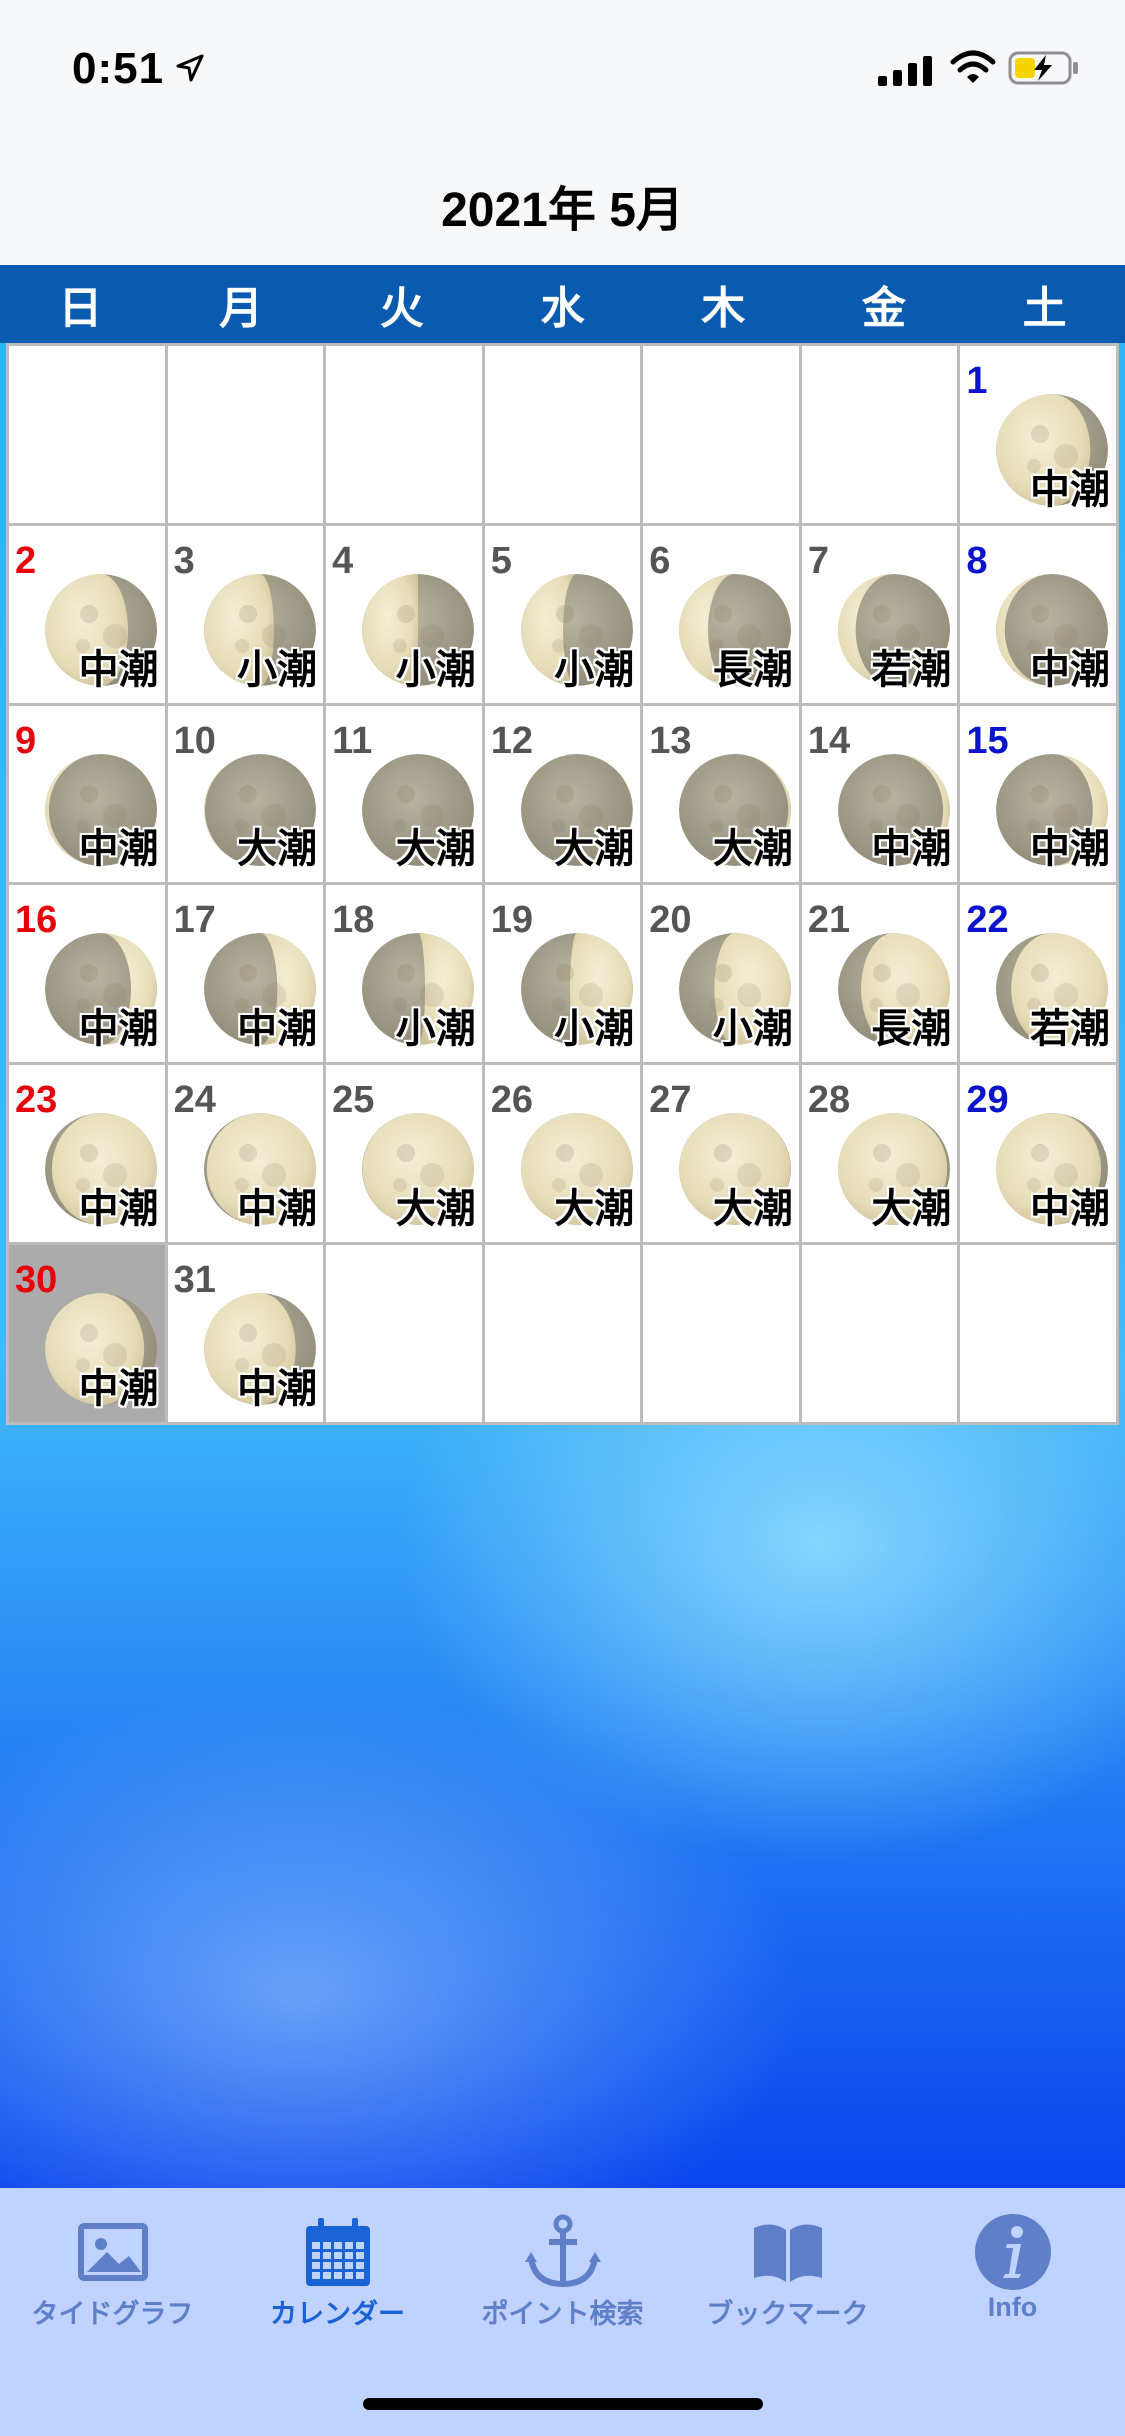  Describe the element at coordinates (343, 560) in the screenshot. I see `day-number: 4` at that location.